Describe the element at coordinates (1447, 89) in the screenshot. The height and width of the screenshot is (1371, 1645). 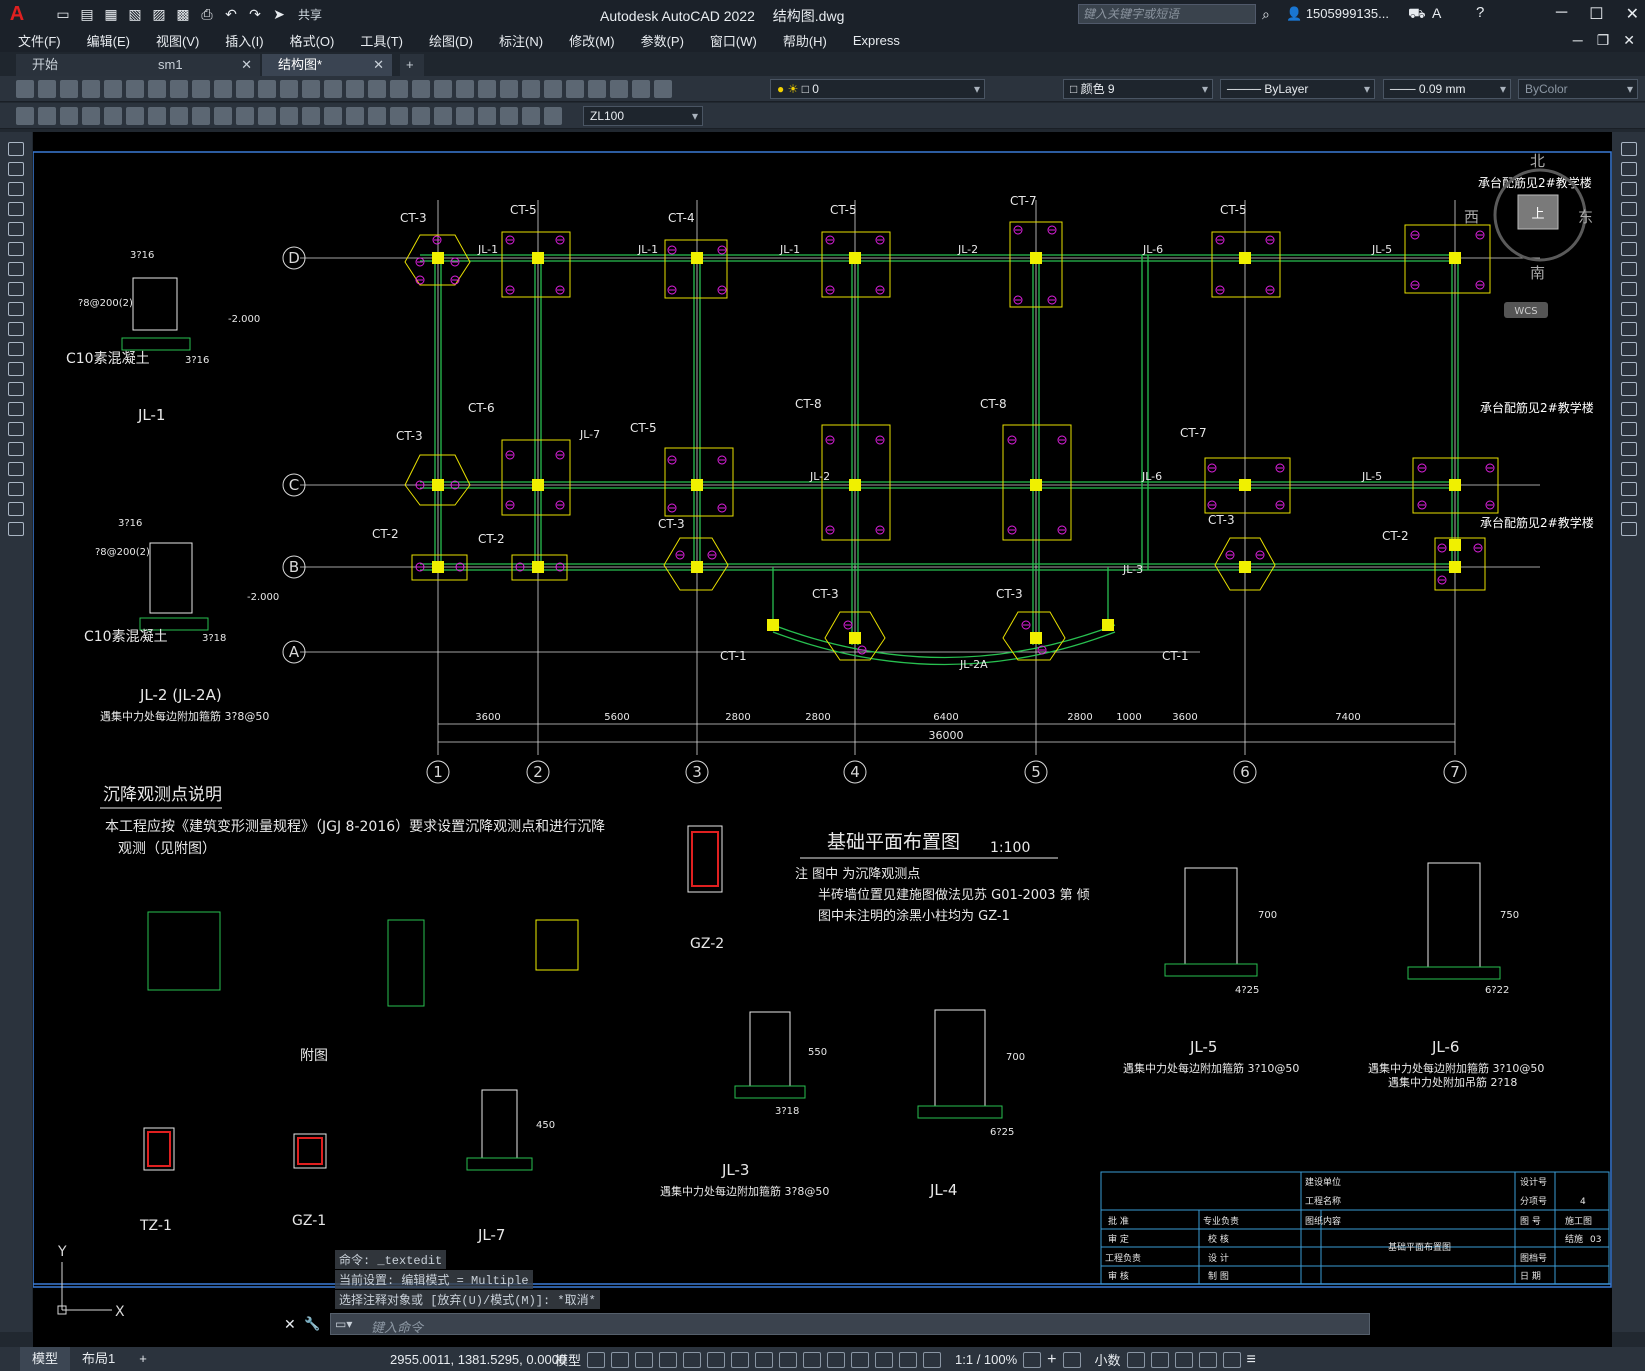
I see `lineweight-combo: ─── 0.09 mm ▾` at that location.